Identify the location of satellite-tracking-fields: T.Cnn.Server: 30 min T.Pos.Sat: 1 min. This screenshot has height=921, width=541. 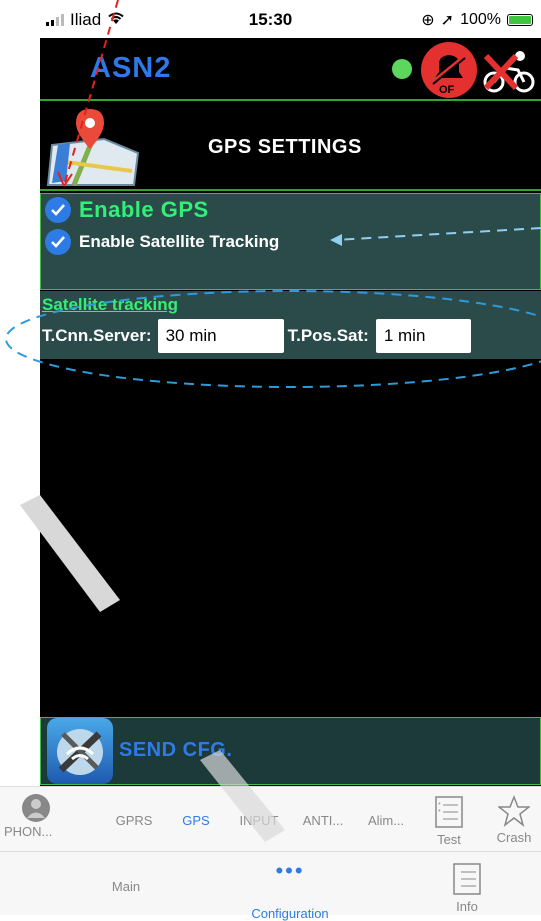
(256, 336).